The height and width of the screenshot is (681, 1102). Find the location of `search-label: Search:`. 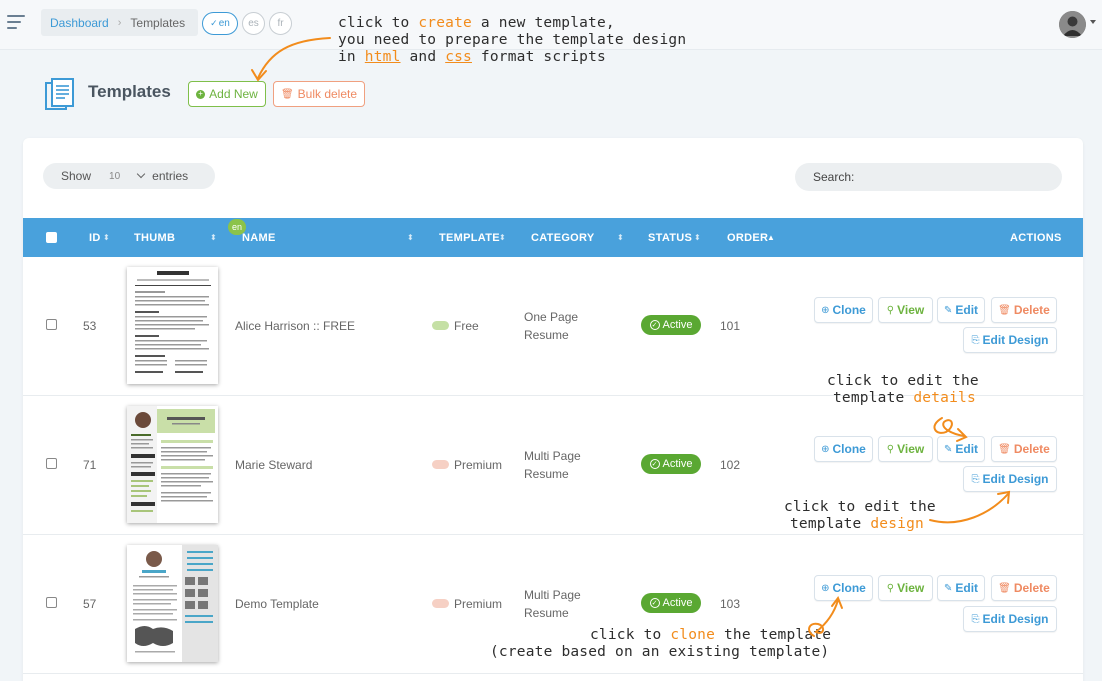

search-label: Search: is located at coordinates (834, 177).